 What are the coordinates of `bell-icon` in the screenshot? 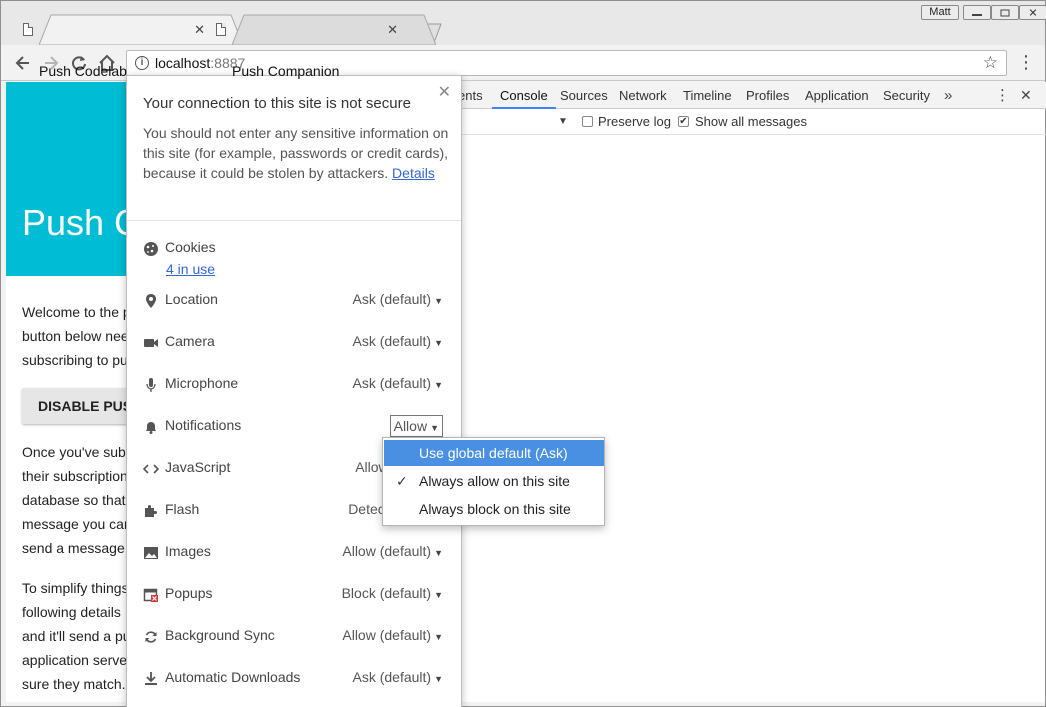 It's located at (151, 428).